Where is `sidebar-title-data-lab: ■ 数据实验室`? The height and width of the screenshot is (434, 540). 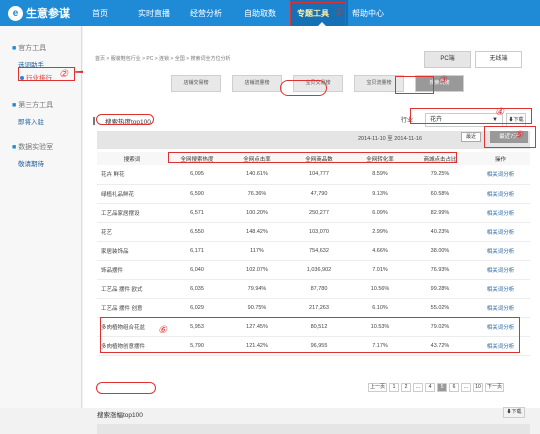
sidebar-title-data-lab: ■ 数据实验室 is located at coordinates (33, 147).